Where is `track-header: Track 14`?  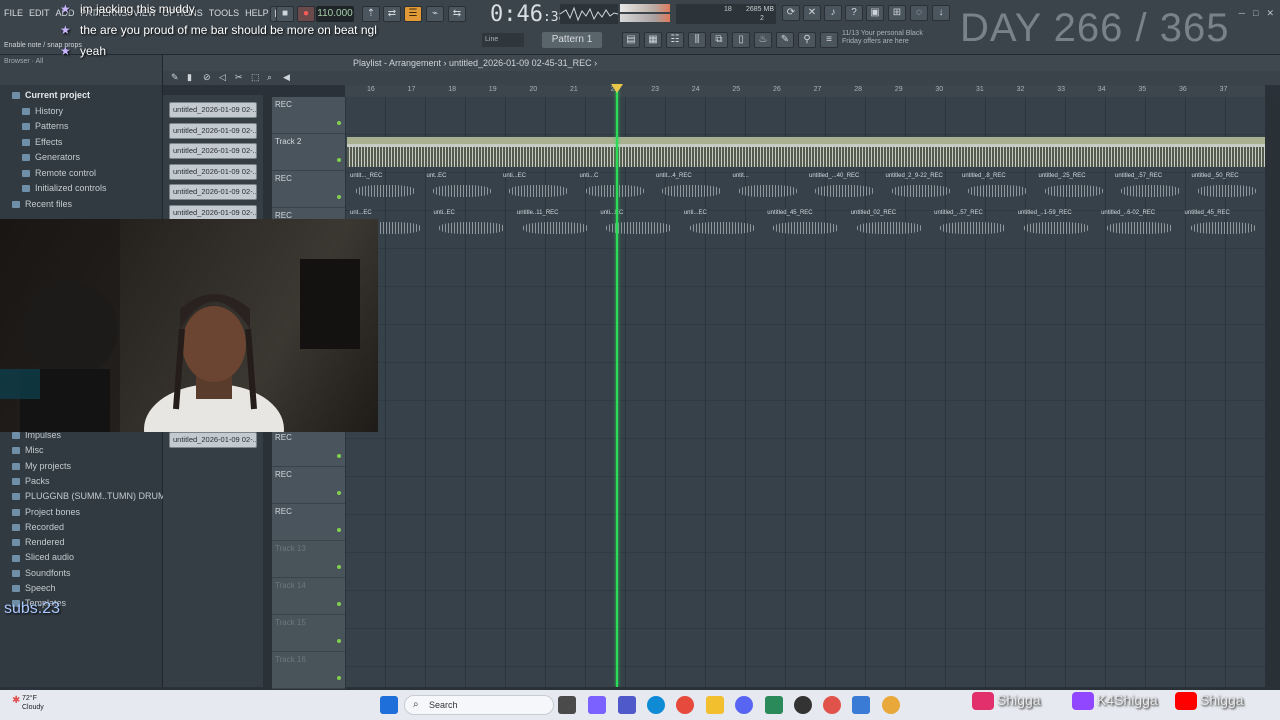
track-header: Track 14 is located at coordinates (308, 596).